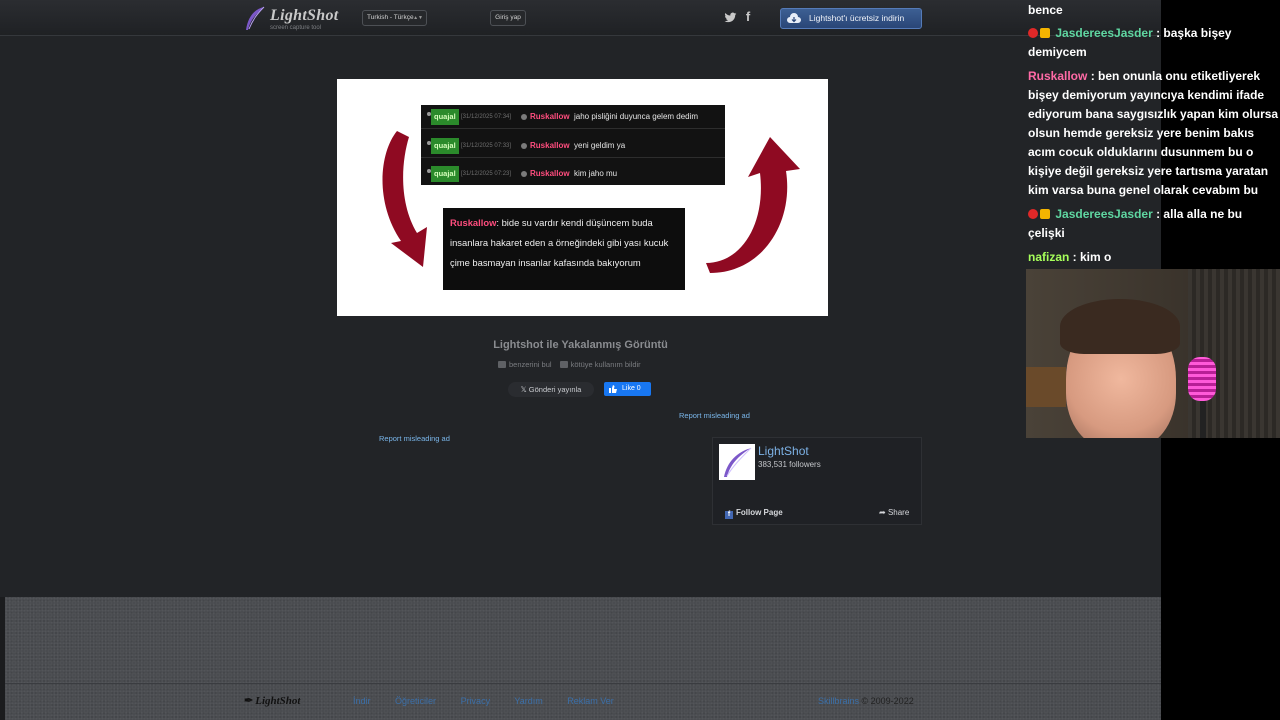 The height and width of the screenshot is (720, 1280). Describe the element at coordinates (1154, 257) in the screenshot. I see `chat-message: nafizan : kim o` at that location.